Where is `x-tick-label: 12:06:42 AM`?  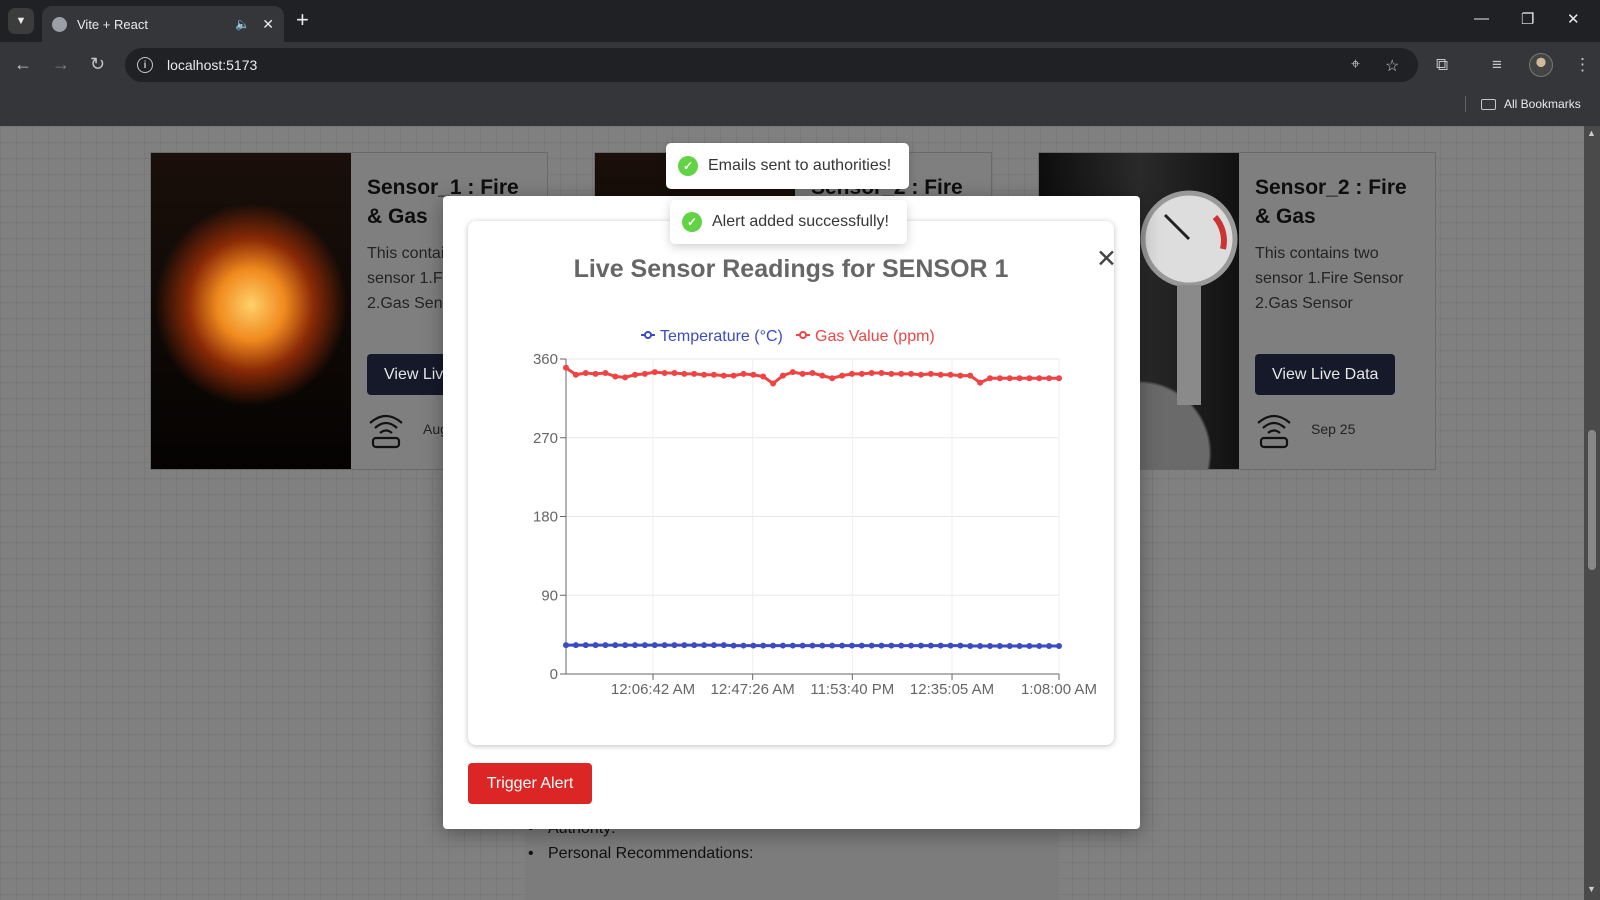
x-tick-label: 12:06:42 AM is located at coordinates (653, 689).